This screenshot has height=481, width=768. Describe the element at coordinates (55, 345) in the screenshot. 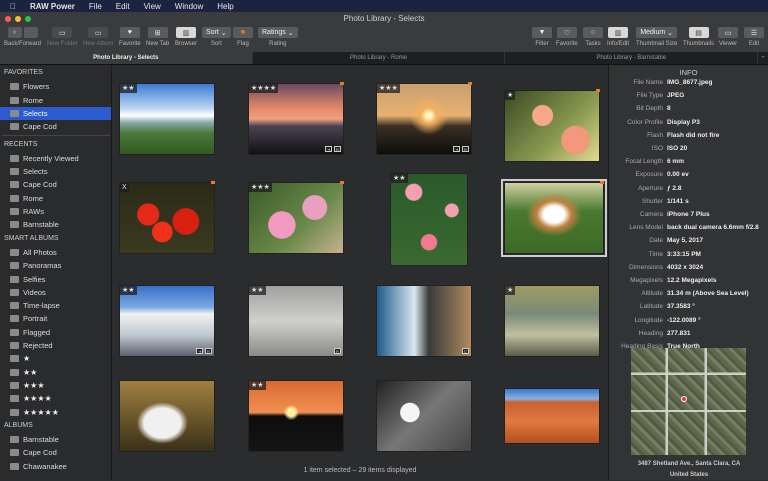

I see `sidebar-item-rejected-smart: Rejected` at that location.